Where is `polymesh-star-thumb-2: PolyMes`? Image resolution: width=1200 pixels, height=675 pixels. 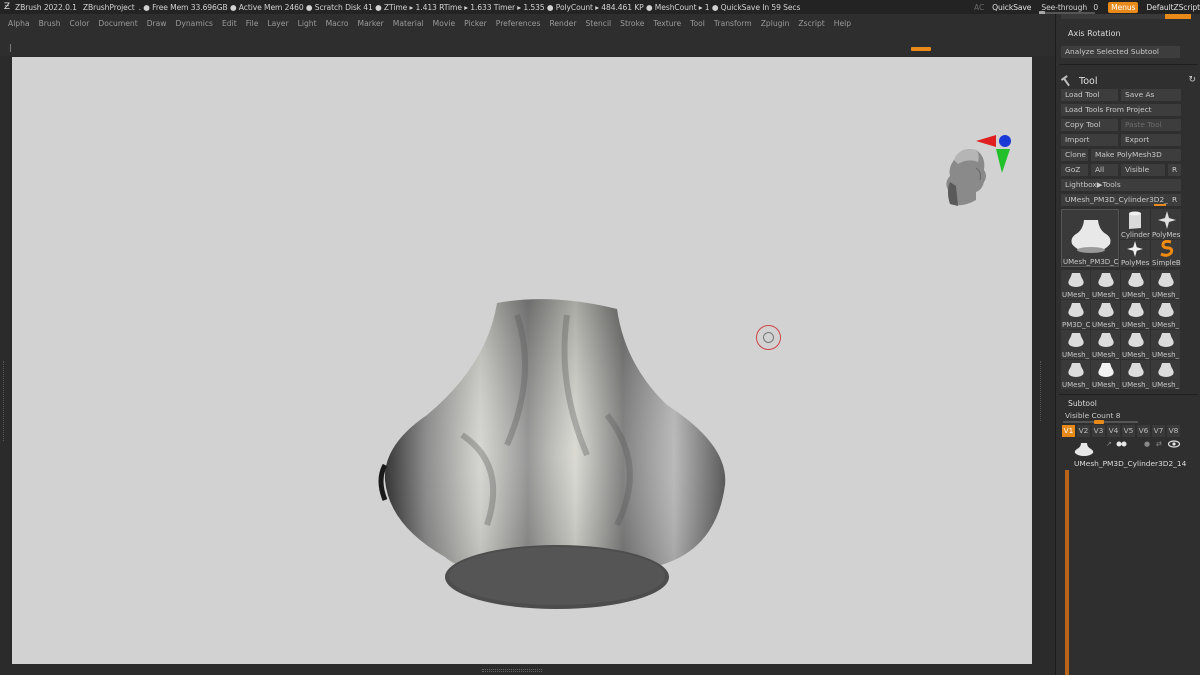
polymesh-star-thumb-2: PolyMes is located at coordinates (1135, 253).